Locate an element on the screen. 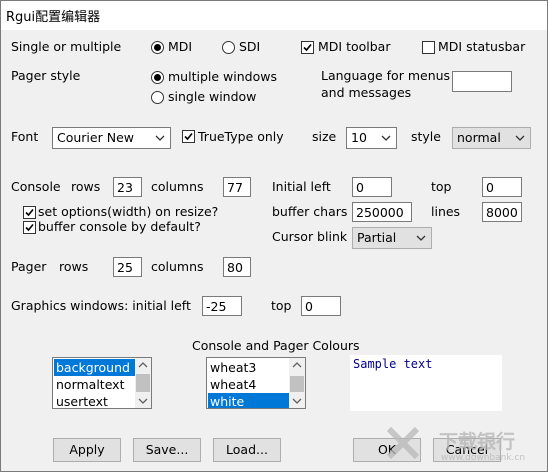  graphics-top-input: 0 is located at coordinates (321, 306).